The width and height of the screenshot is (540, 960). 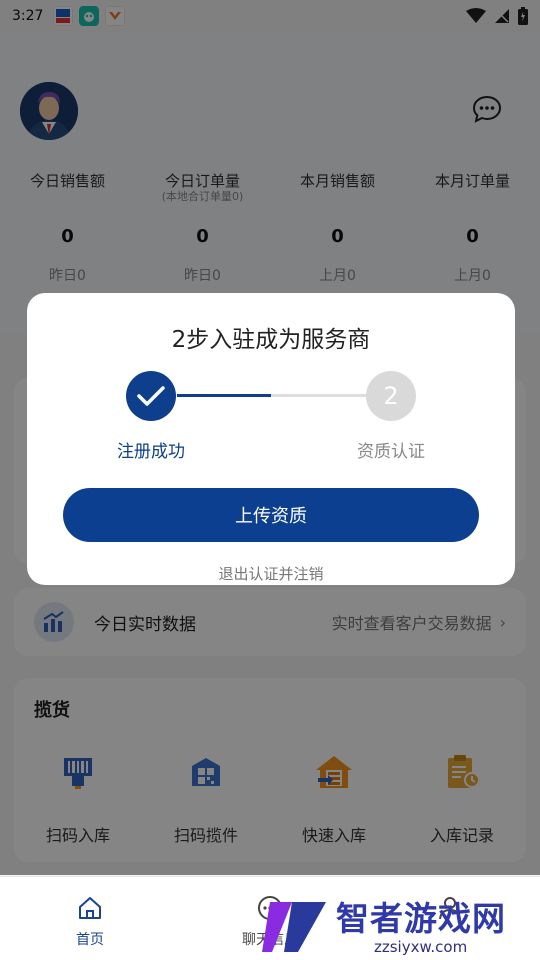 I want to click on step-2-indicator: 2, so click(x=391, y=396).